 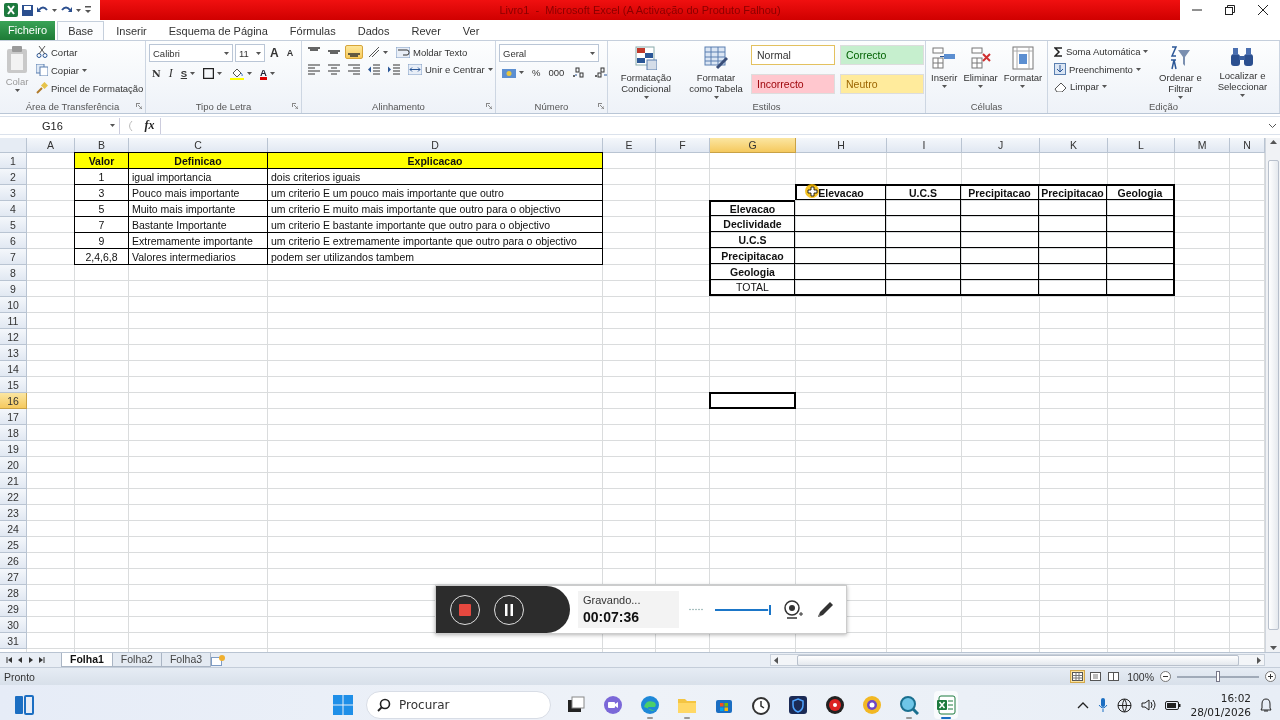 I want to click on name-box: G16, so click(x=60, y=125).